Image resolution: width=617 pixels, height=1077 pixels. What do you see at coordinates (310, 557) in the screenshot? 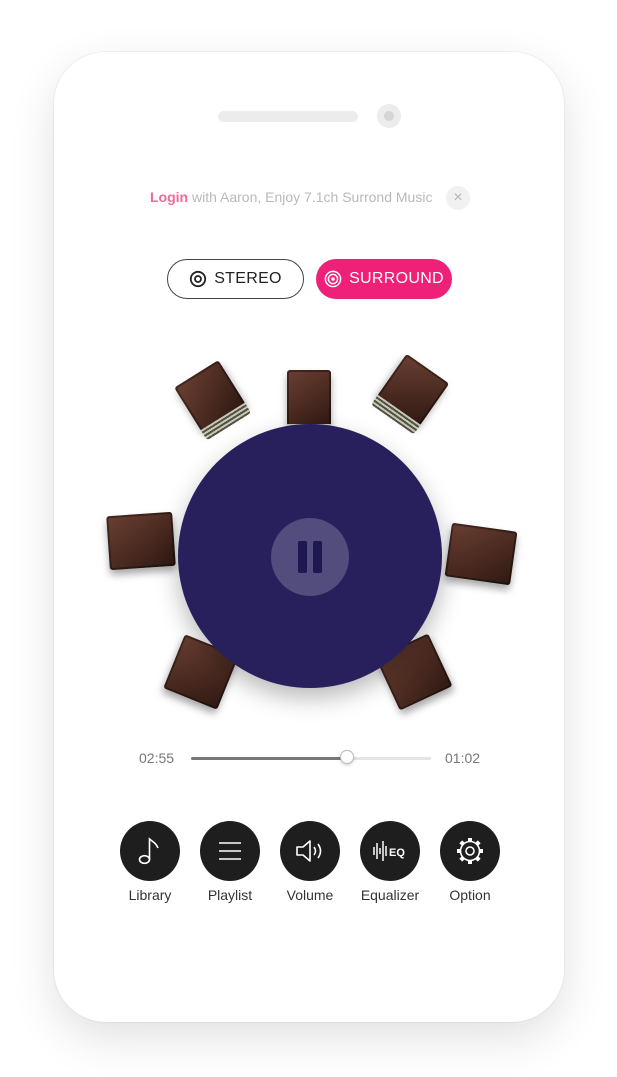
I see `pause-button` at bounding box center [310, 557].